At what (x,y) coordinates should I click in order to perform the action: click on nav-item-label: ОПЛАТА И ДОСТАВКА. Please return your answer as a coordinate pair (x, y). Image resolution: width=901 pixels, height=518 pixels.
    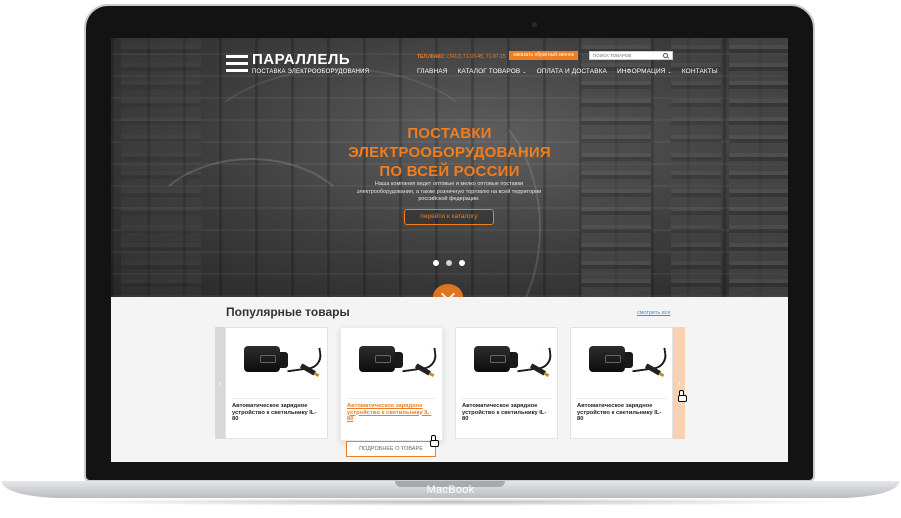
    Looking at the image, I should click on (571, 71).